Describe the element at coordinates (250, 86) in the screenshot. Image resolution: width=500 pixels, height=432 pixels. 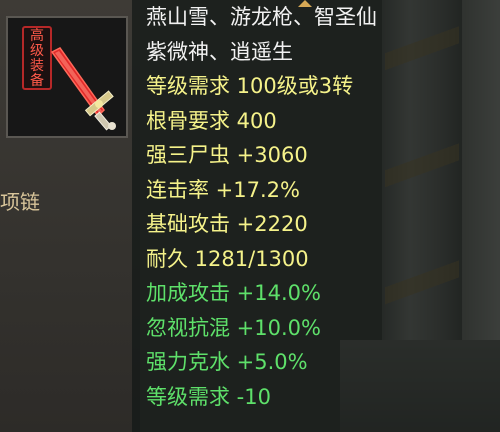
I see `tooltip-level-requirement: 等级需求 100级或3转` at that location.